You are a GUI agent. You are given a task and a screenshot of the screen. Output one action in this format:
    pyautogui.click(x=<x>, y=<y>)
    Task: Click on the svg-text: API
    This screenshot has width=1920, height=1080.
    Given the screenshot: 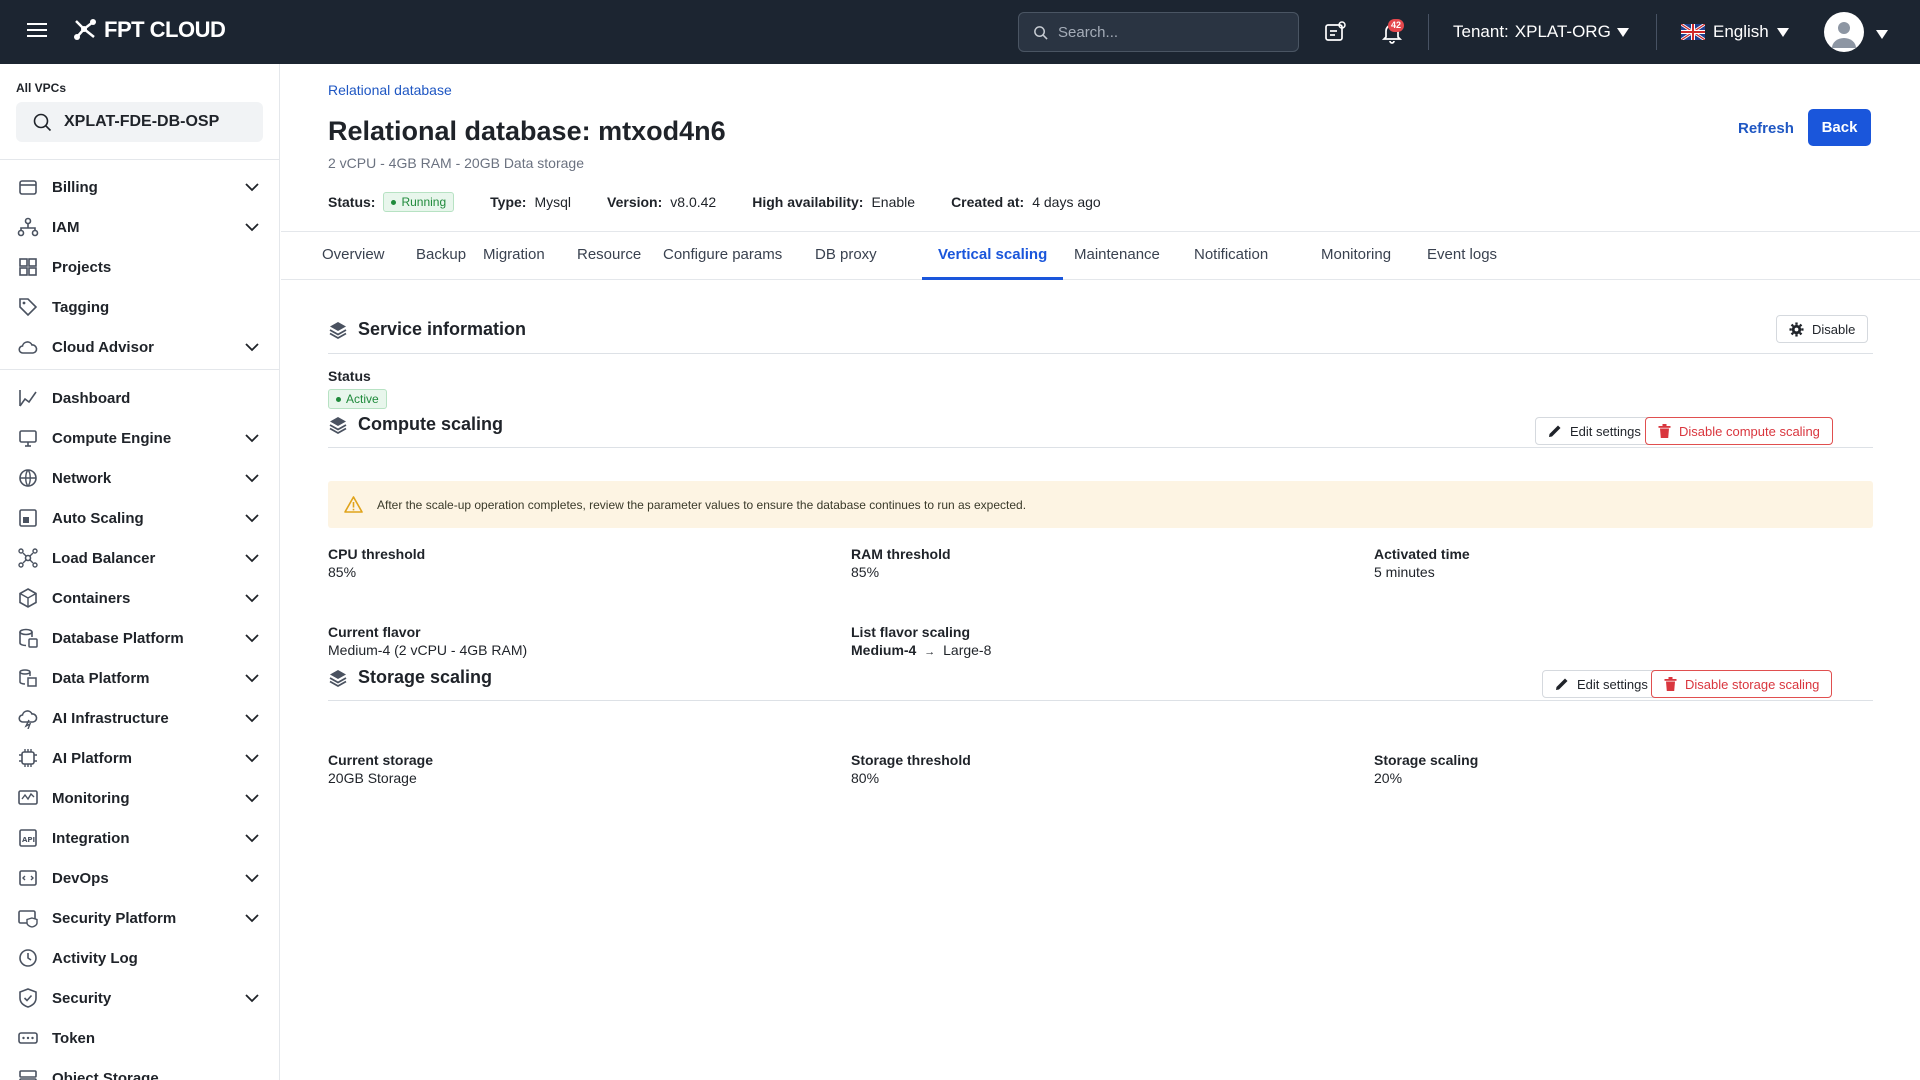 What is the action you would take?
    pyautogui.click(x=28, y=840)
    